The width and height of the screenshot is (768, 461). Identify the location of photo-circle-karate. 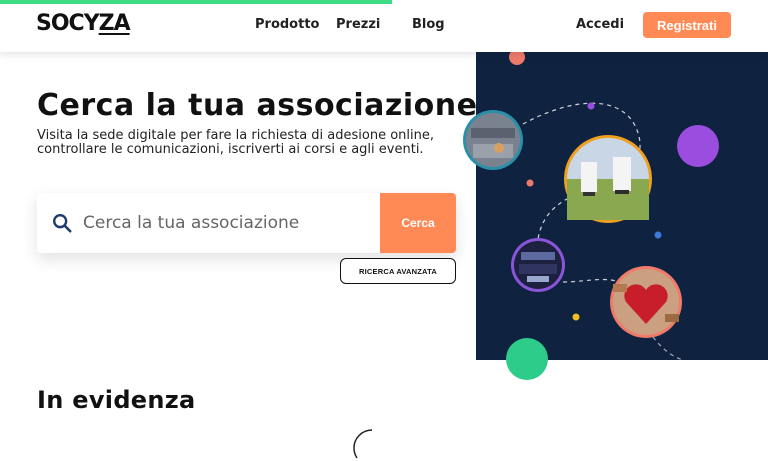
(608, 179).